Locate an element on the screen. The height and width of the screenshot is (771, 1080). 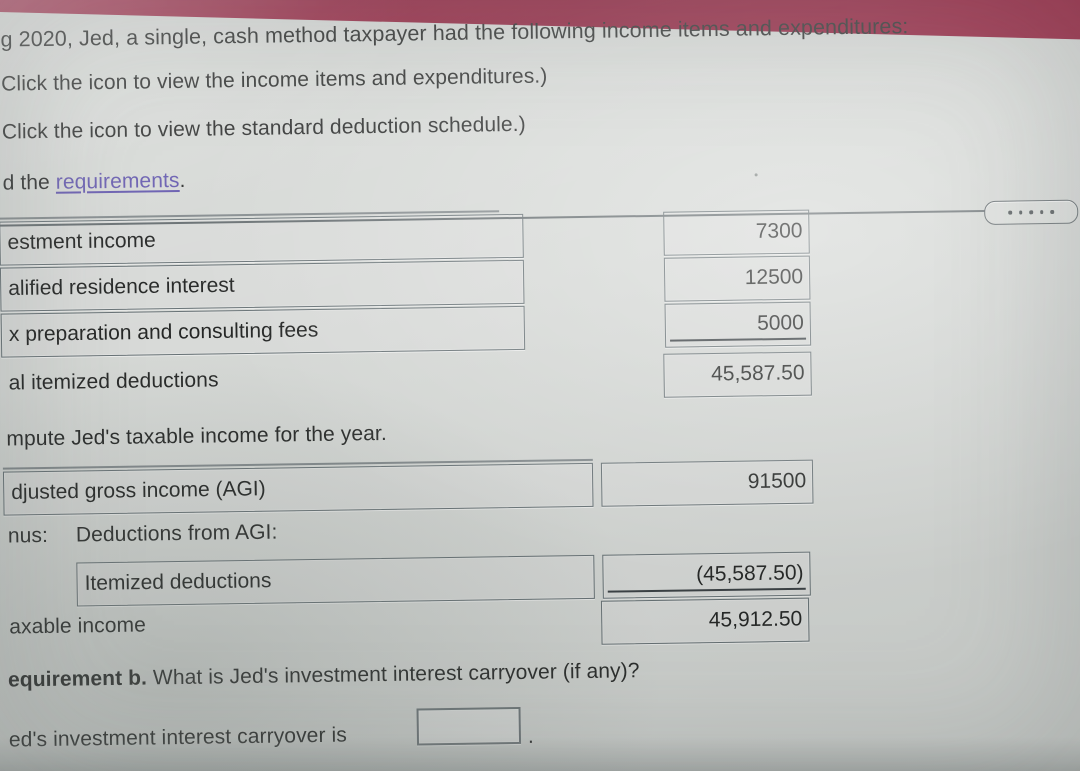
requirements-line: d the requirements. is located at coordinates (94, 181).